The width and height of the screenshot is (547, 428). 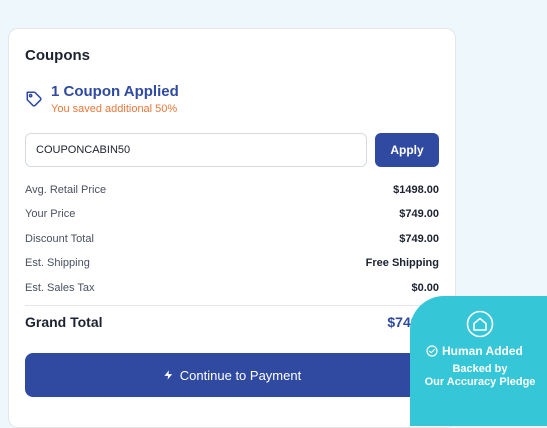 What do you see at coordinates (407, 150) in the screenshot?
I see `apply-coupon-button: Apply` at bounding box center [407, 150].